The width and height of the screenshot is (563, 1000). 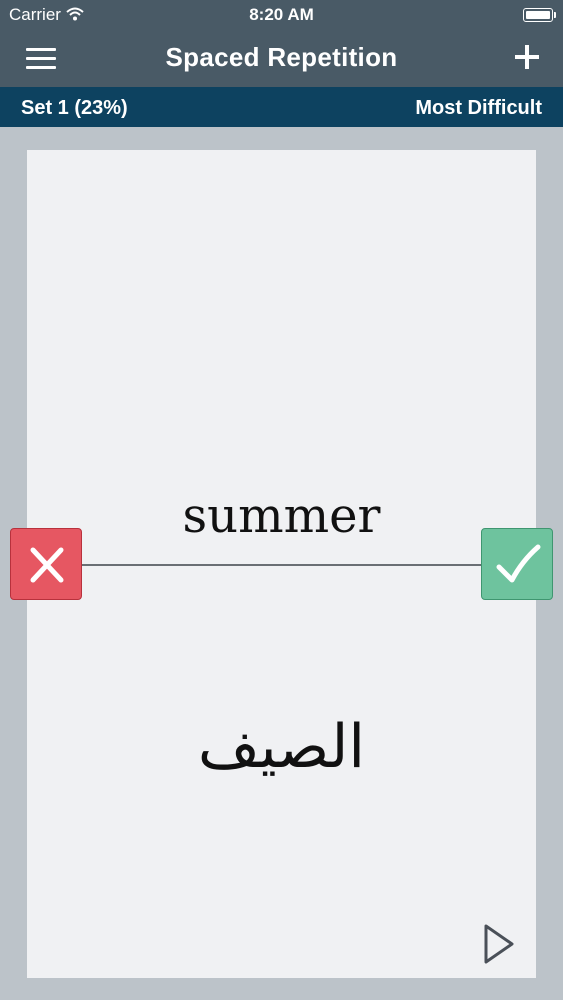 I want to click on mark-correct-button, so click(x=517, y=564).